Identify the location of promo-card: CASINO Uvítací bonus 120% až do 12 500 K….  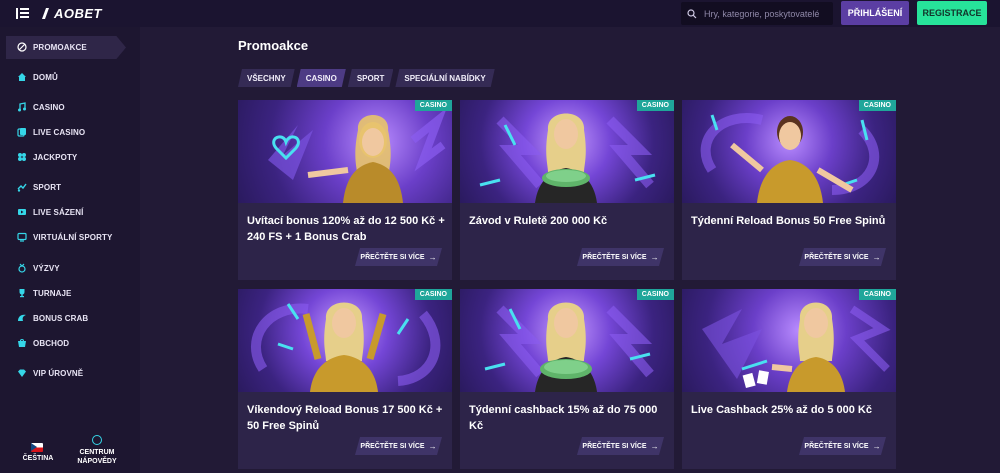
(345, 190).